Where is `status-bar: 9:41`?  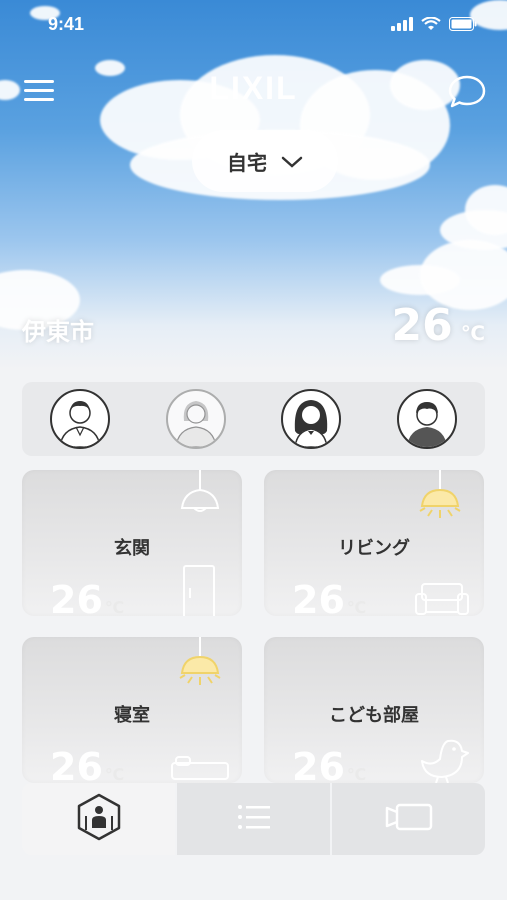 status-bar: 9:41 is located at coordinates (253, 26).